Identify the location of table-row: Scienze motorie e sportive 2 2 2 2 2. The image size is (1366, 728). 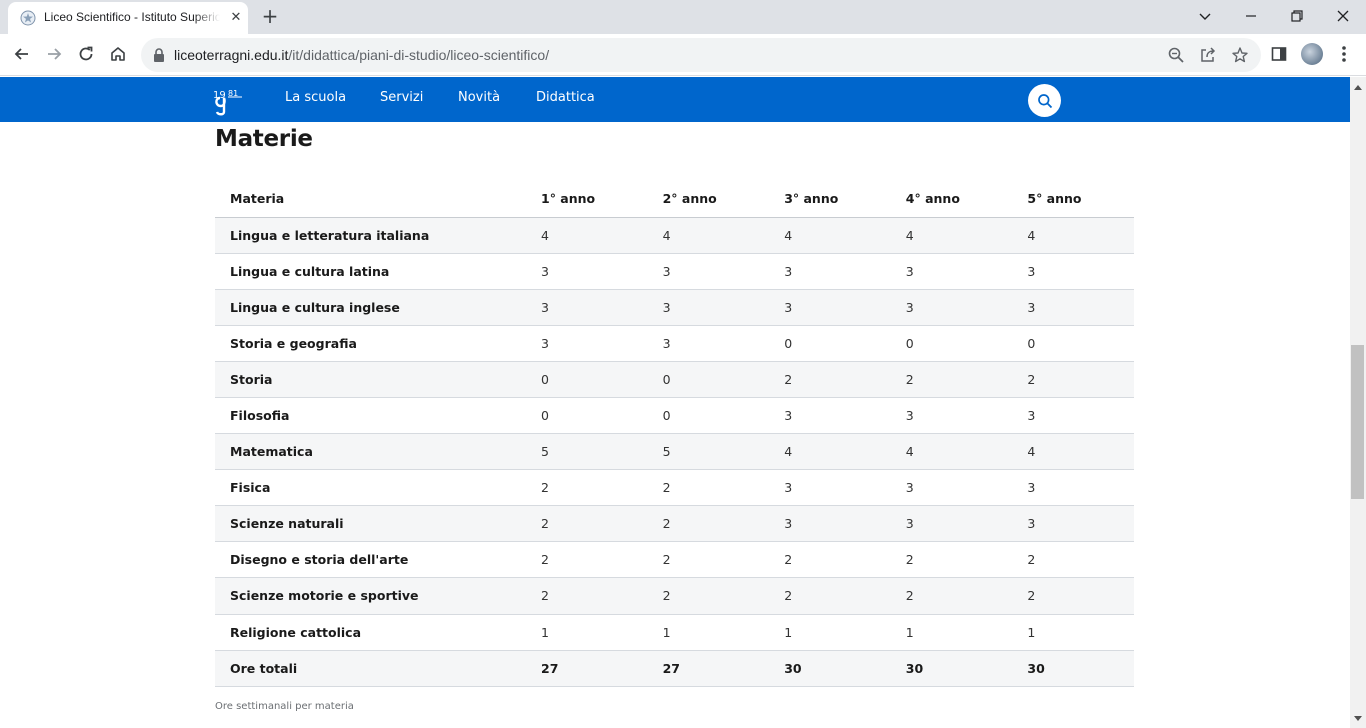
(674, 596).